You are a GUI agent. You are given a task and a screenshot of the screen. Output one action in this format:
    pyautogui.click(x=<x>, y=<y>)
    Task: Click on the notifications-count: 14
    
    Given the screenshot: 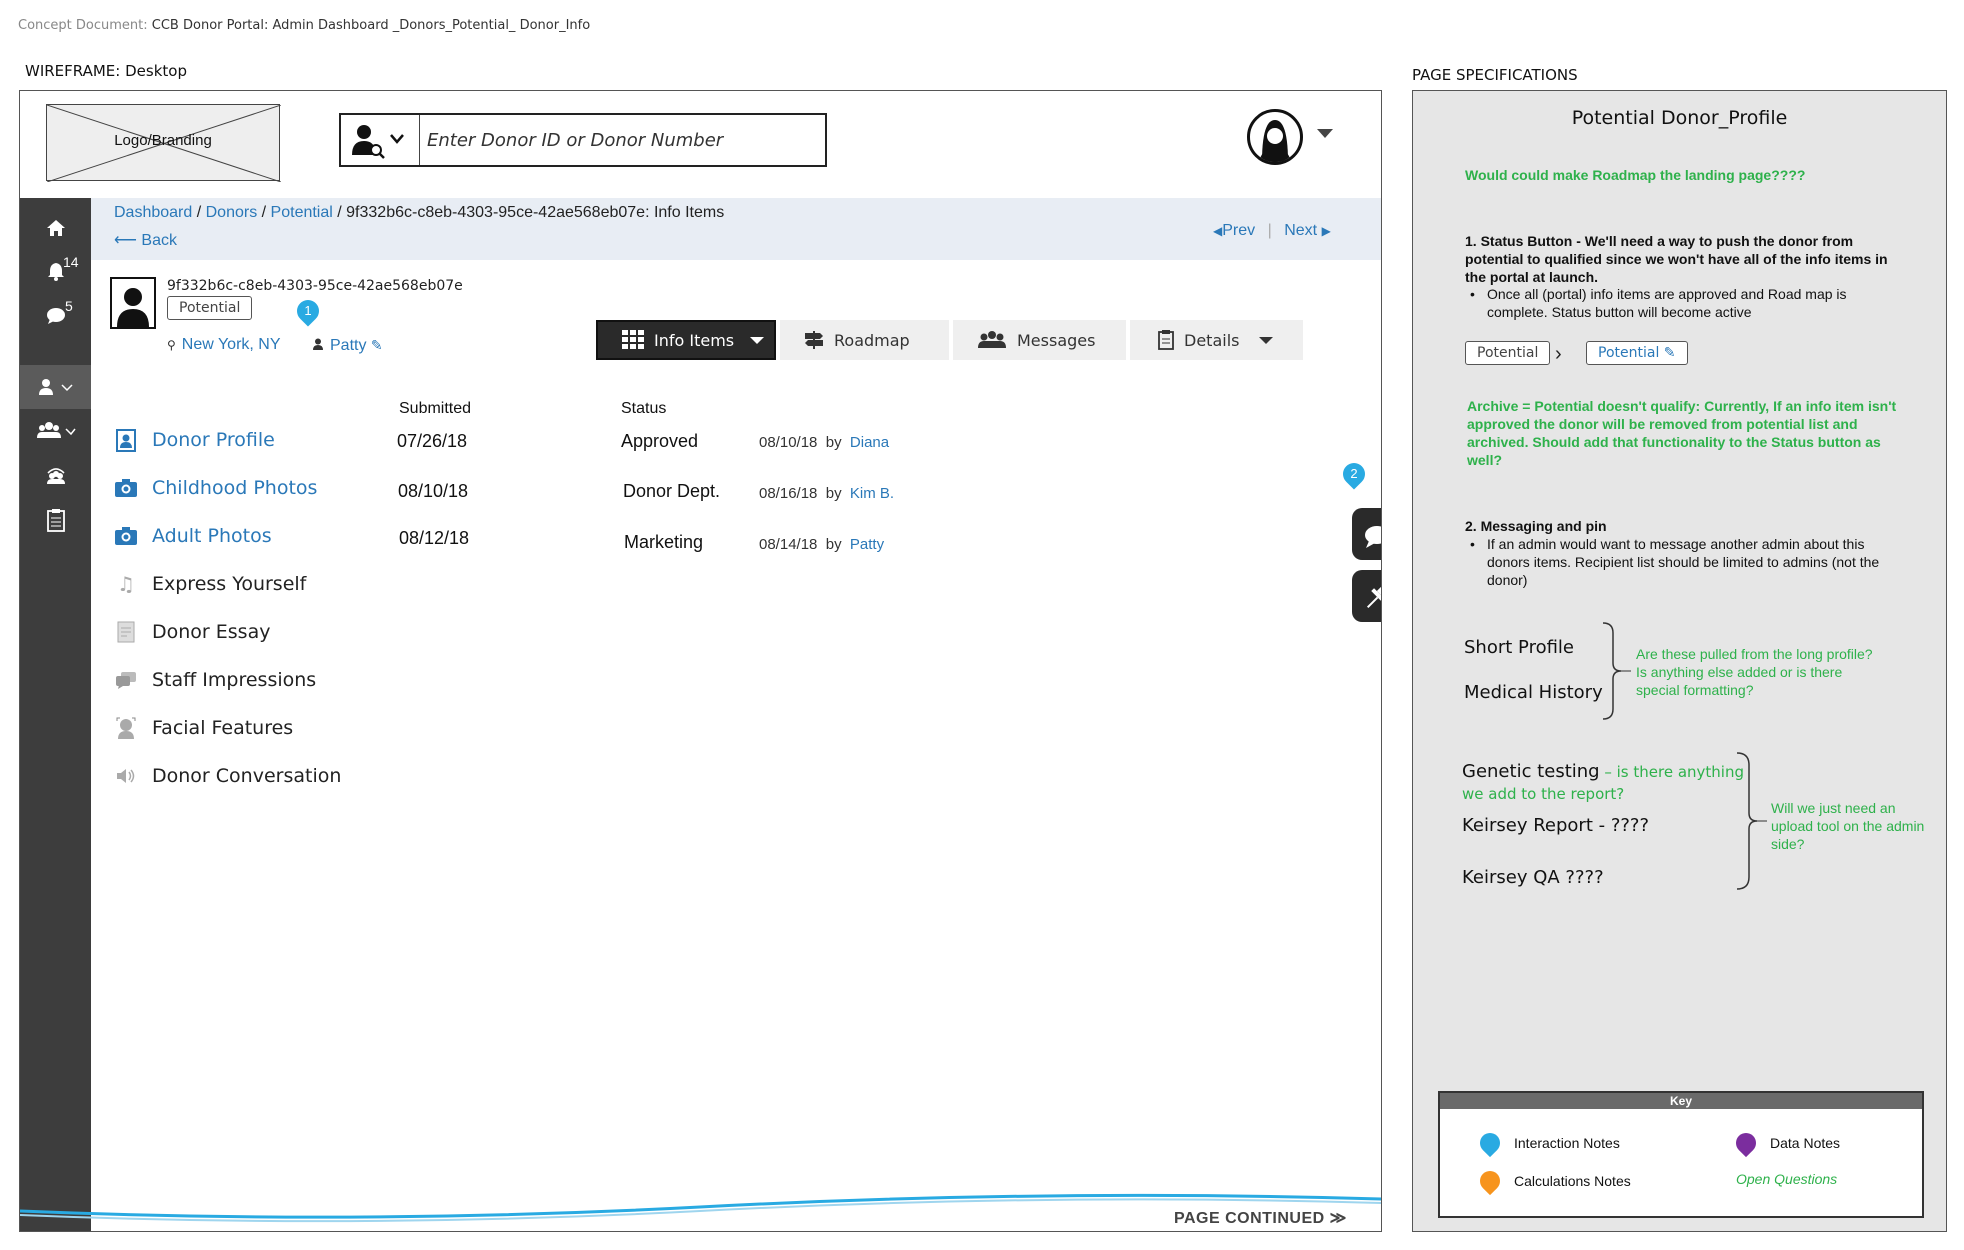 What is the action you would take?
    pyautogui.click(x=71, y=262)
    